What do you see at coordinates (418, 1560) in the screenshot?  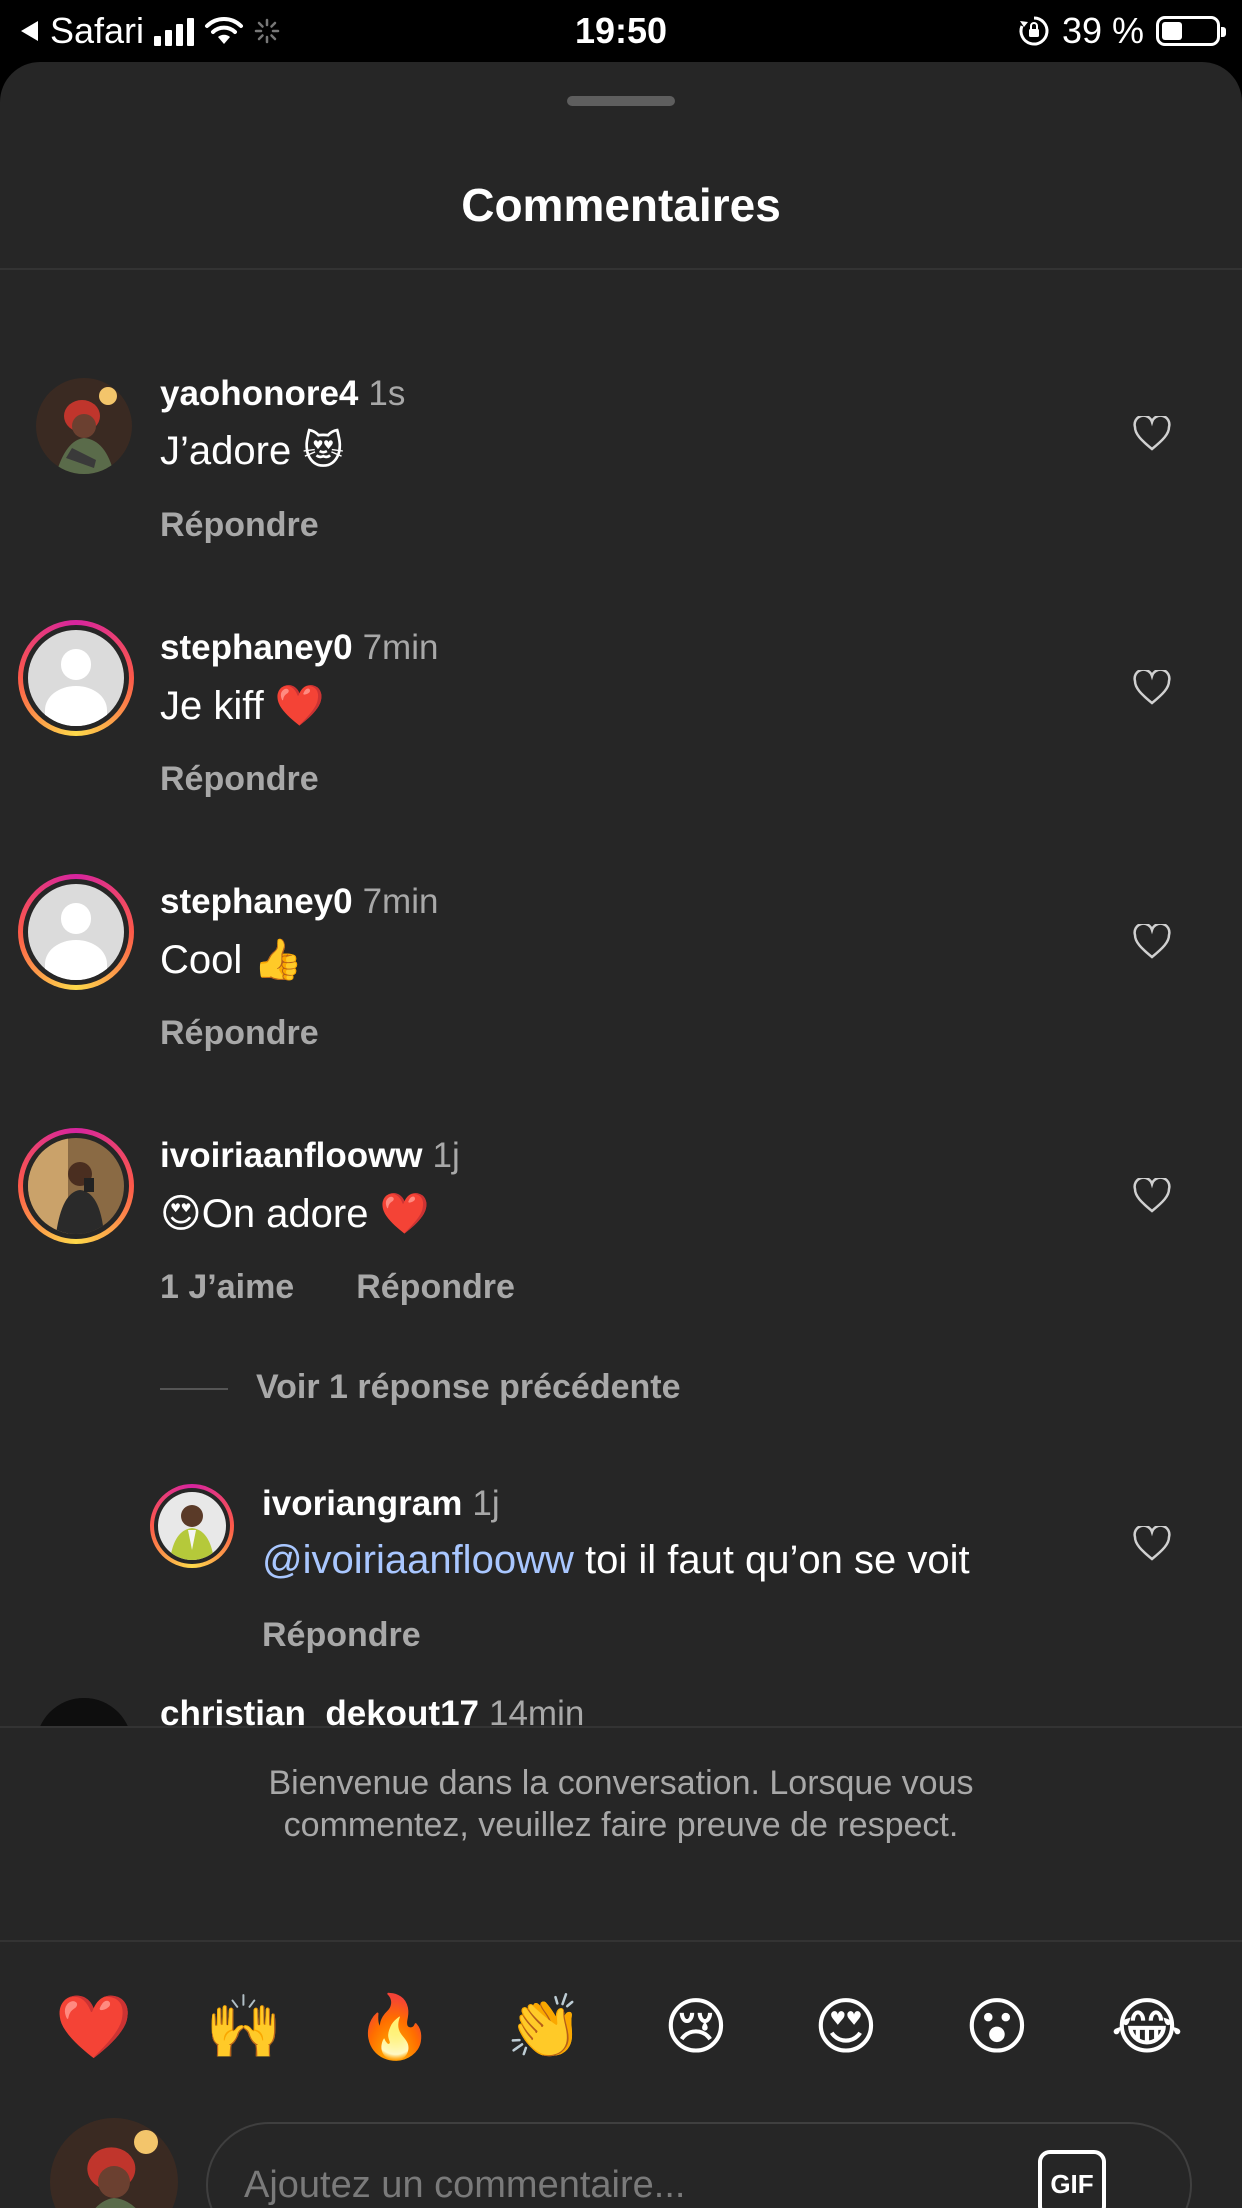 I see `mention-link: @ivoiriaanflooww` at bounding box center [418, 1560].